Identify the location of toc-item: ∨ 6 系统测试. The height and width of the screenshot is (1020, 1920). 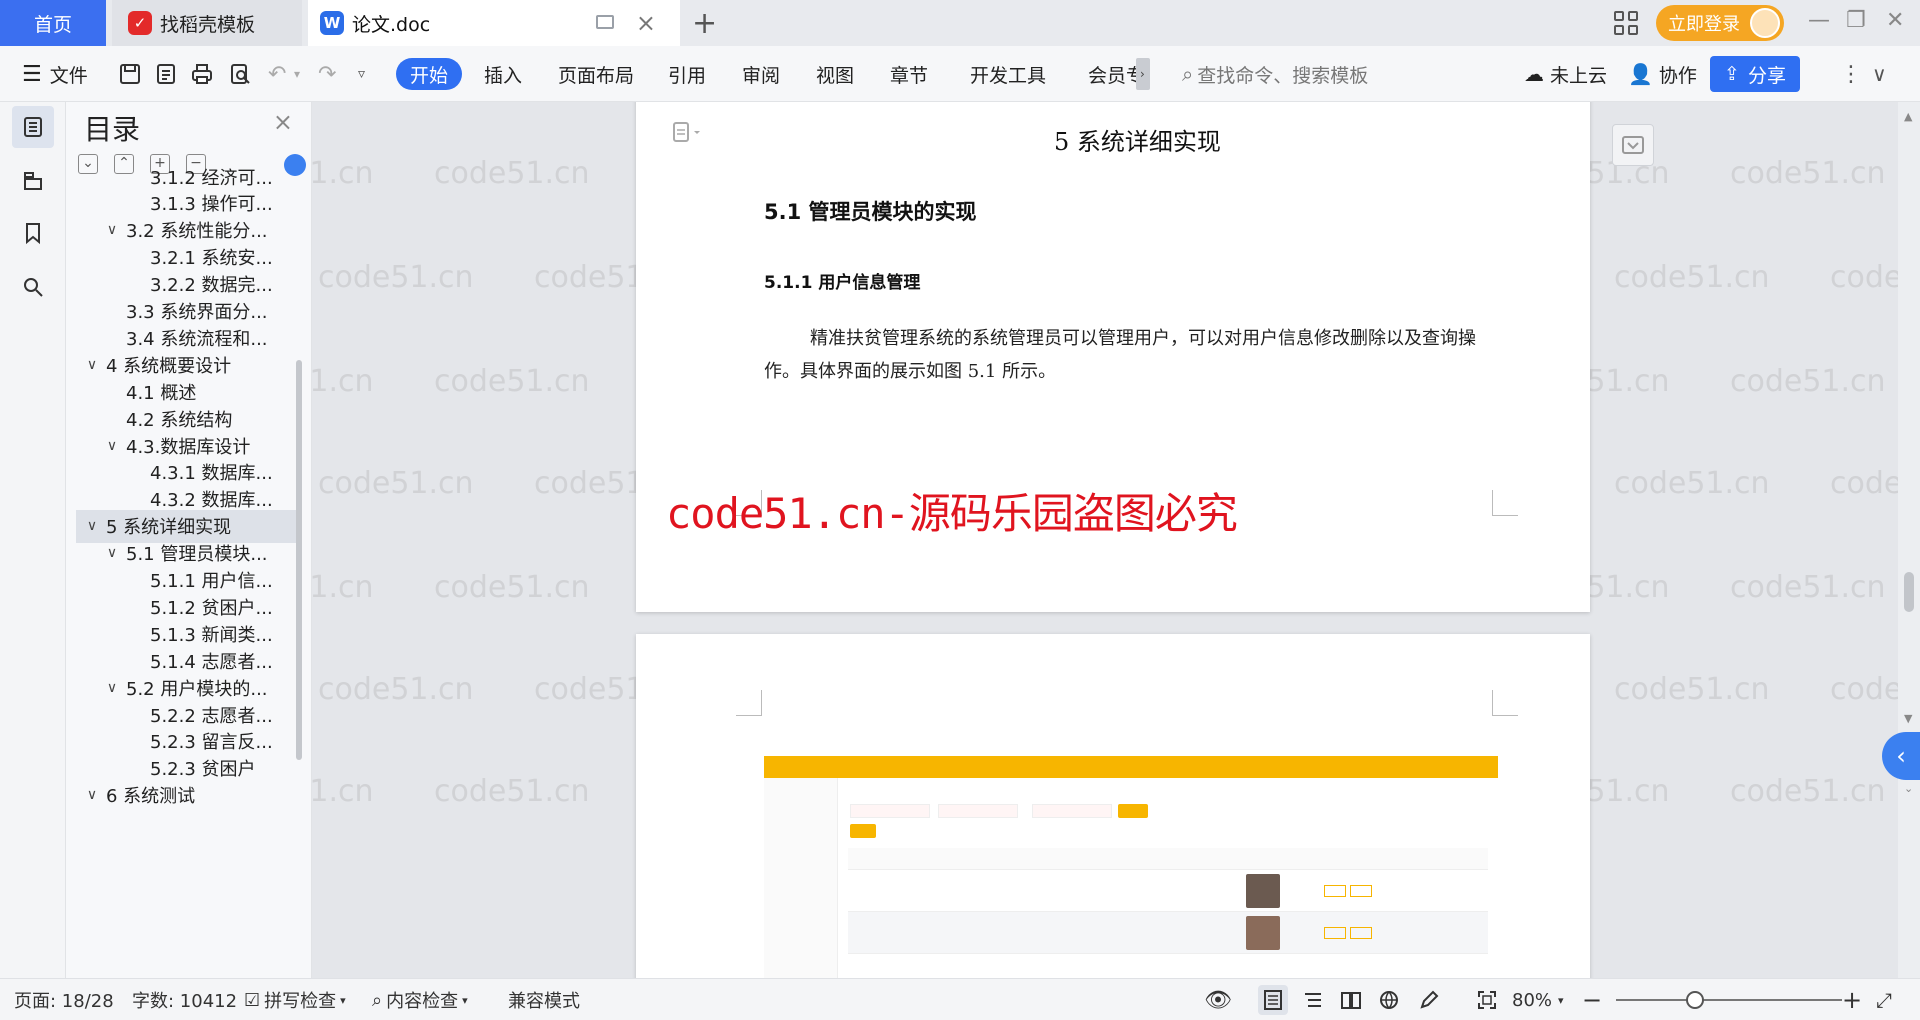
(189, 795).